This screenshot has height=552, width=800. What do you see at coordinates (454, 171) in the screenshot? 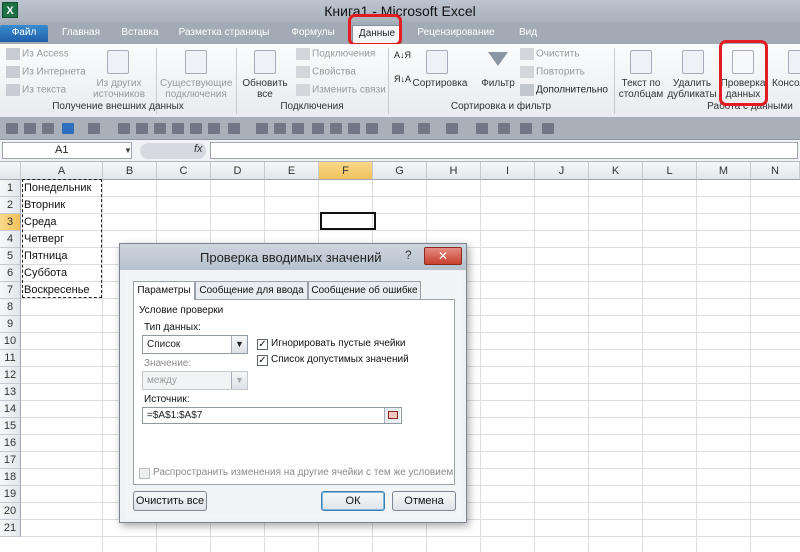
I see `column-header-h: H` at bounding box center [454, 171].